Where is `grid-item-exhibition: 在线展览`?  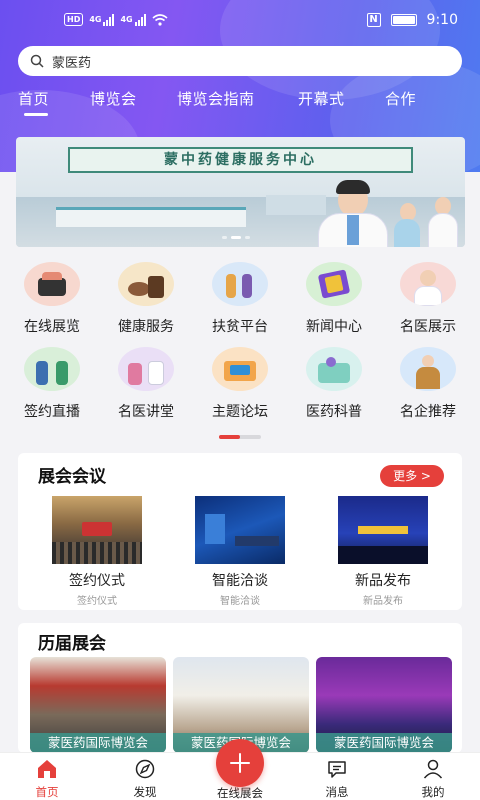
grid-item-exhibition: 在线展览 is located at coordinates (52, 299).